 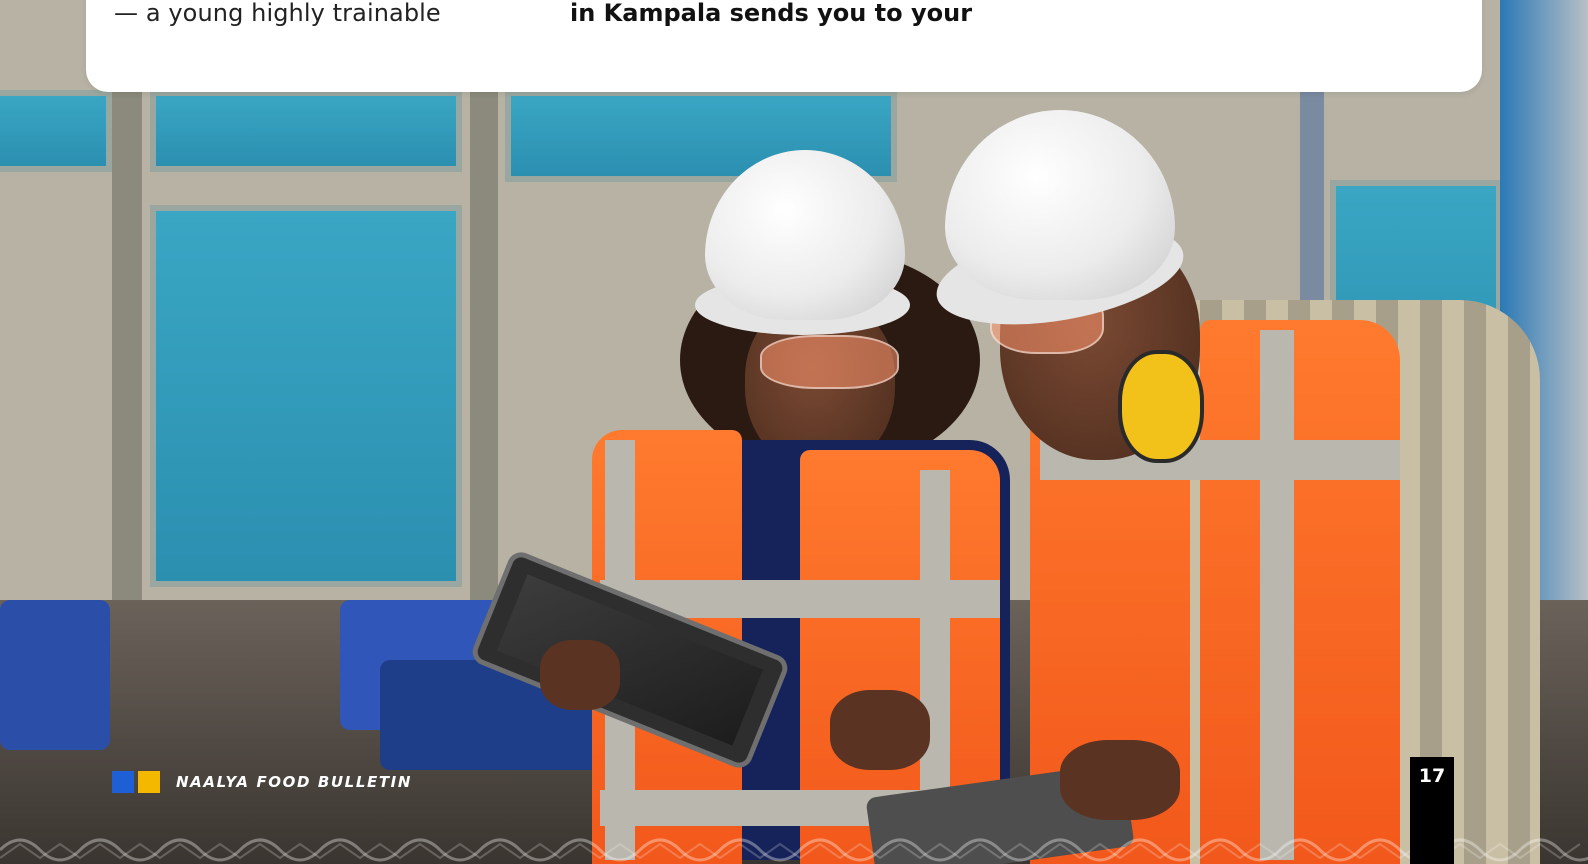 What do you see at coordinates (136, 782) in the screenshot?
I see `publication-logo-icon` at bounding box center [136, 782].